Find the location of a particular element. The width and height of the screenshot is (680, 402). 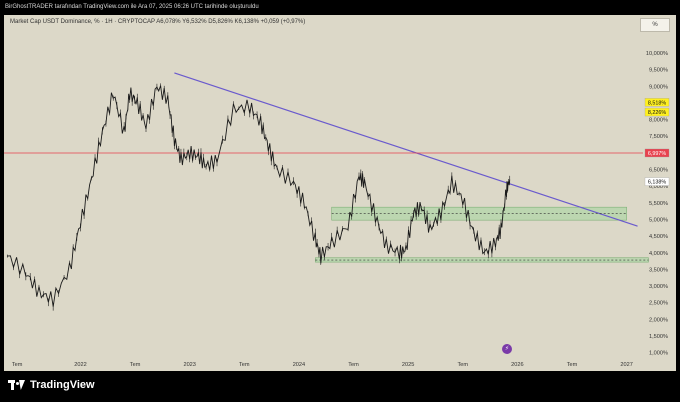

y-tick-label: 8,000% is located at coordinates (658, 121).